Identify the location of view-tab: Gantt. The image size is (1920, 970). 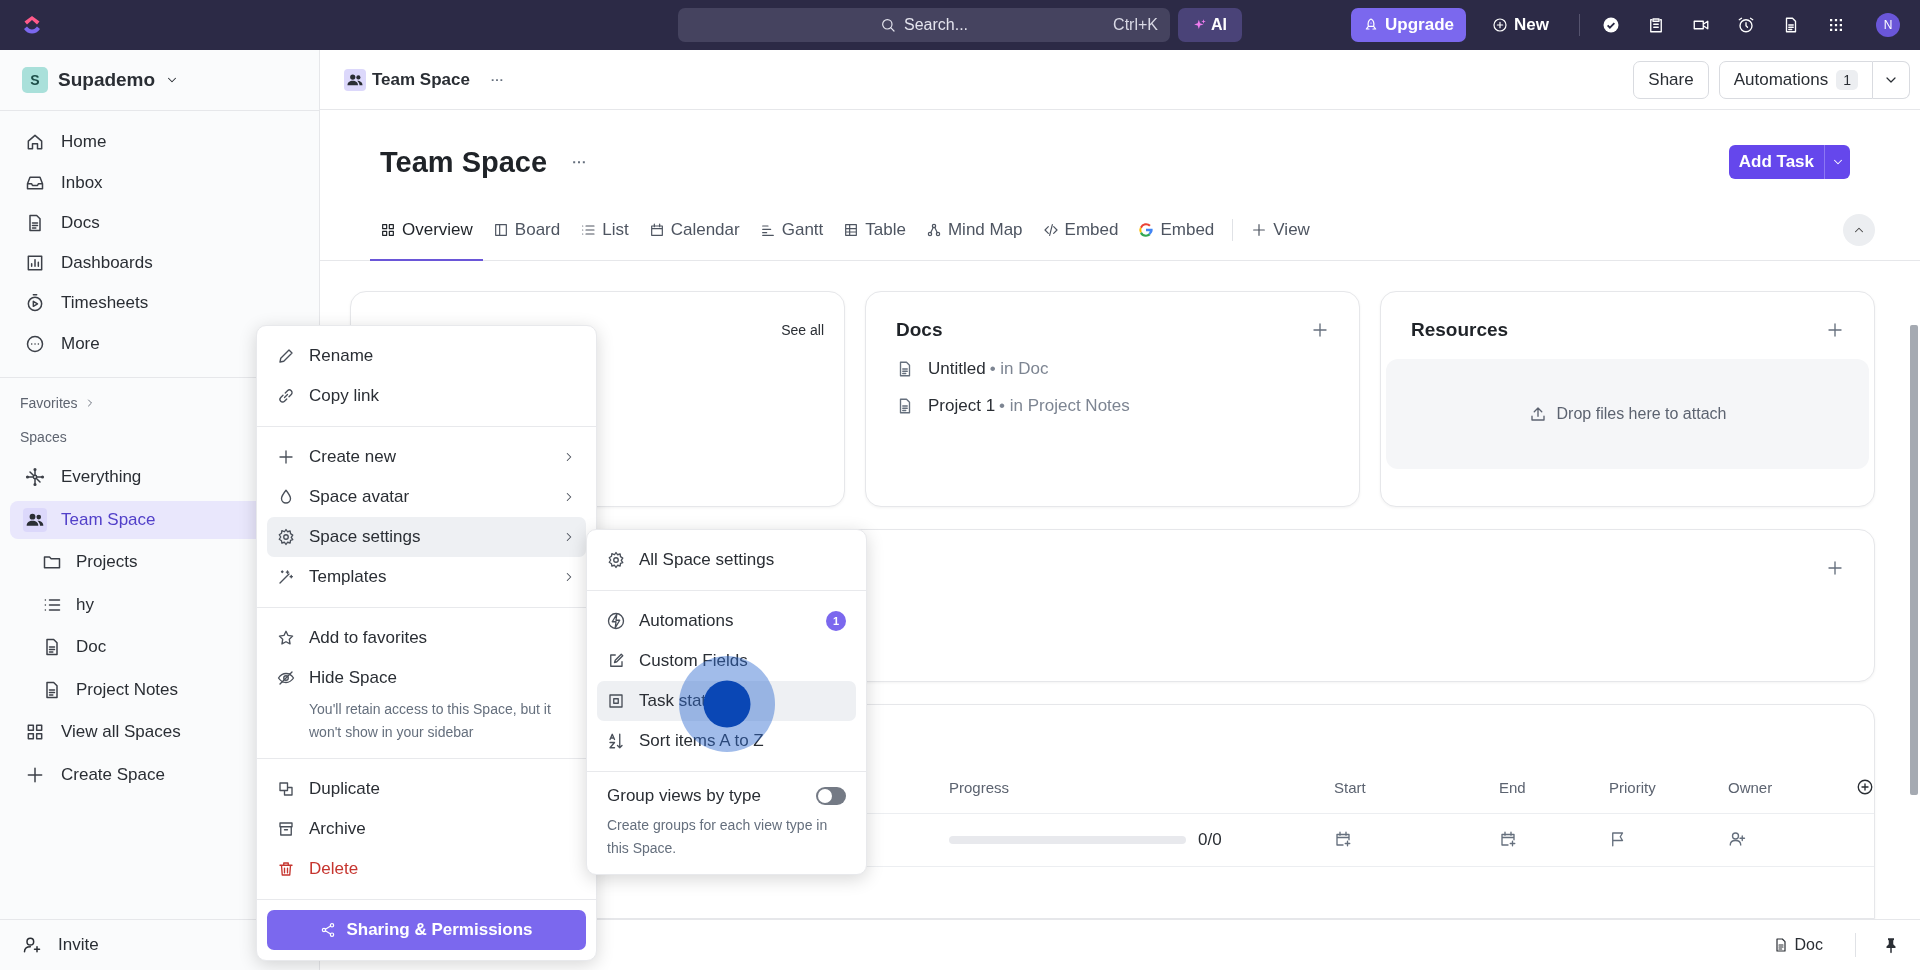
(791, 230).